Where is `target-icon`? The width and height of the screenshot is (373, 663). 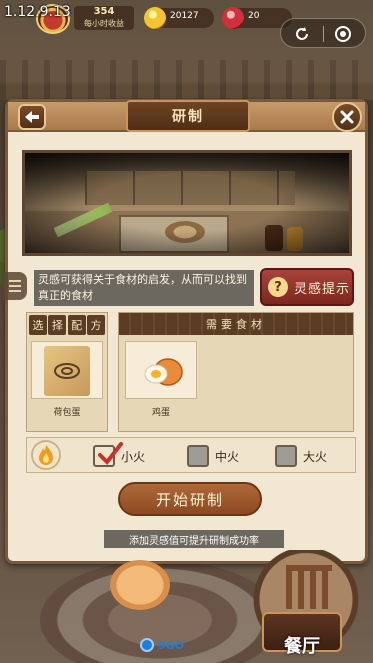
target-icon is located at coordinates (343, 34).